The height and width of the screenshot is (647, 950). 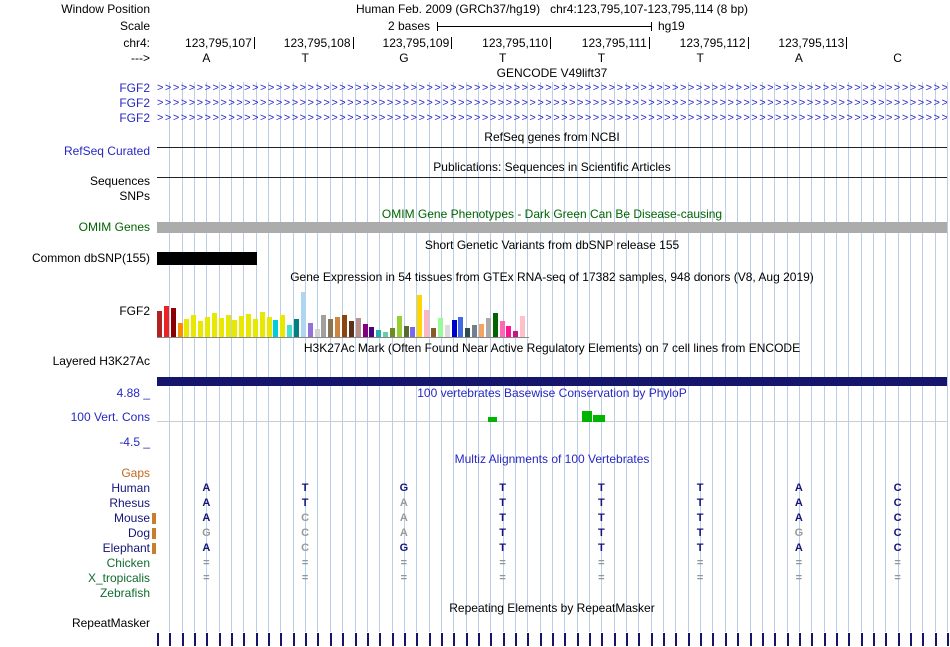 What do you see at coordinates (75, 548) in the screenshot?
I see `multiz-species-label: Elephant` at bounding box center [75, 548].